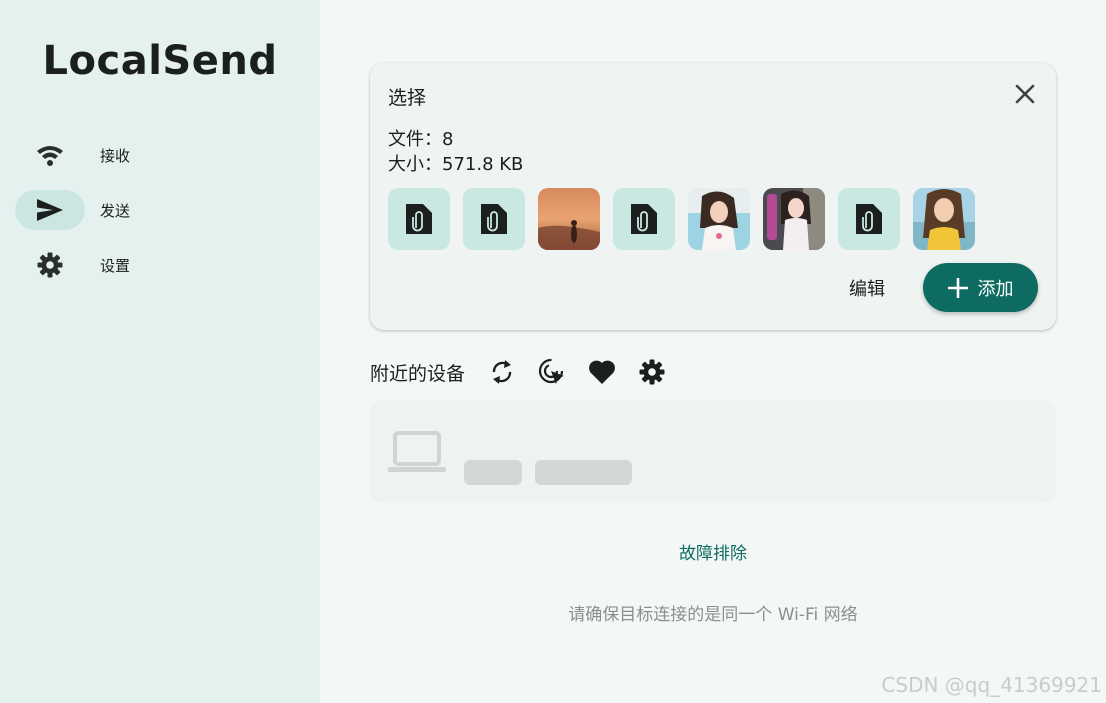 This screenshot has height=703, width=1106. I want to click on files-count: 文件：8, so click(421, 139).